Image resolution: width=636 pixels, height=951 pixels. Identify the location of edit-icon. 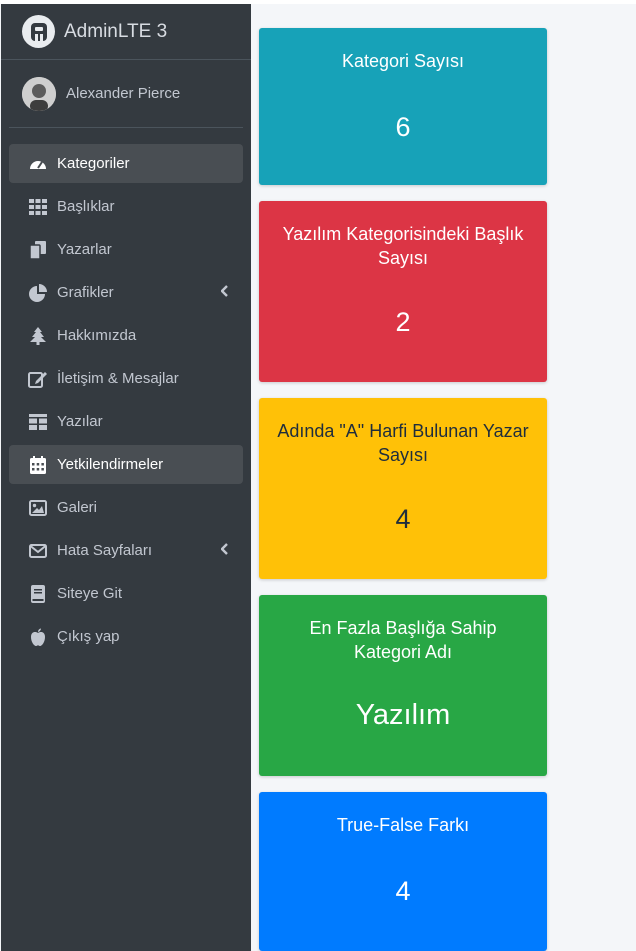
(38, 379).